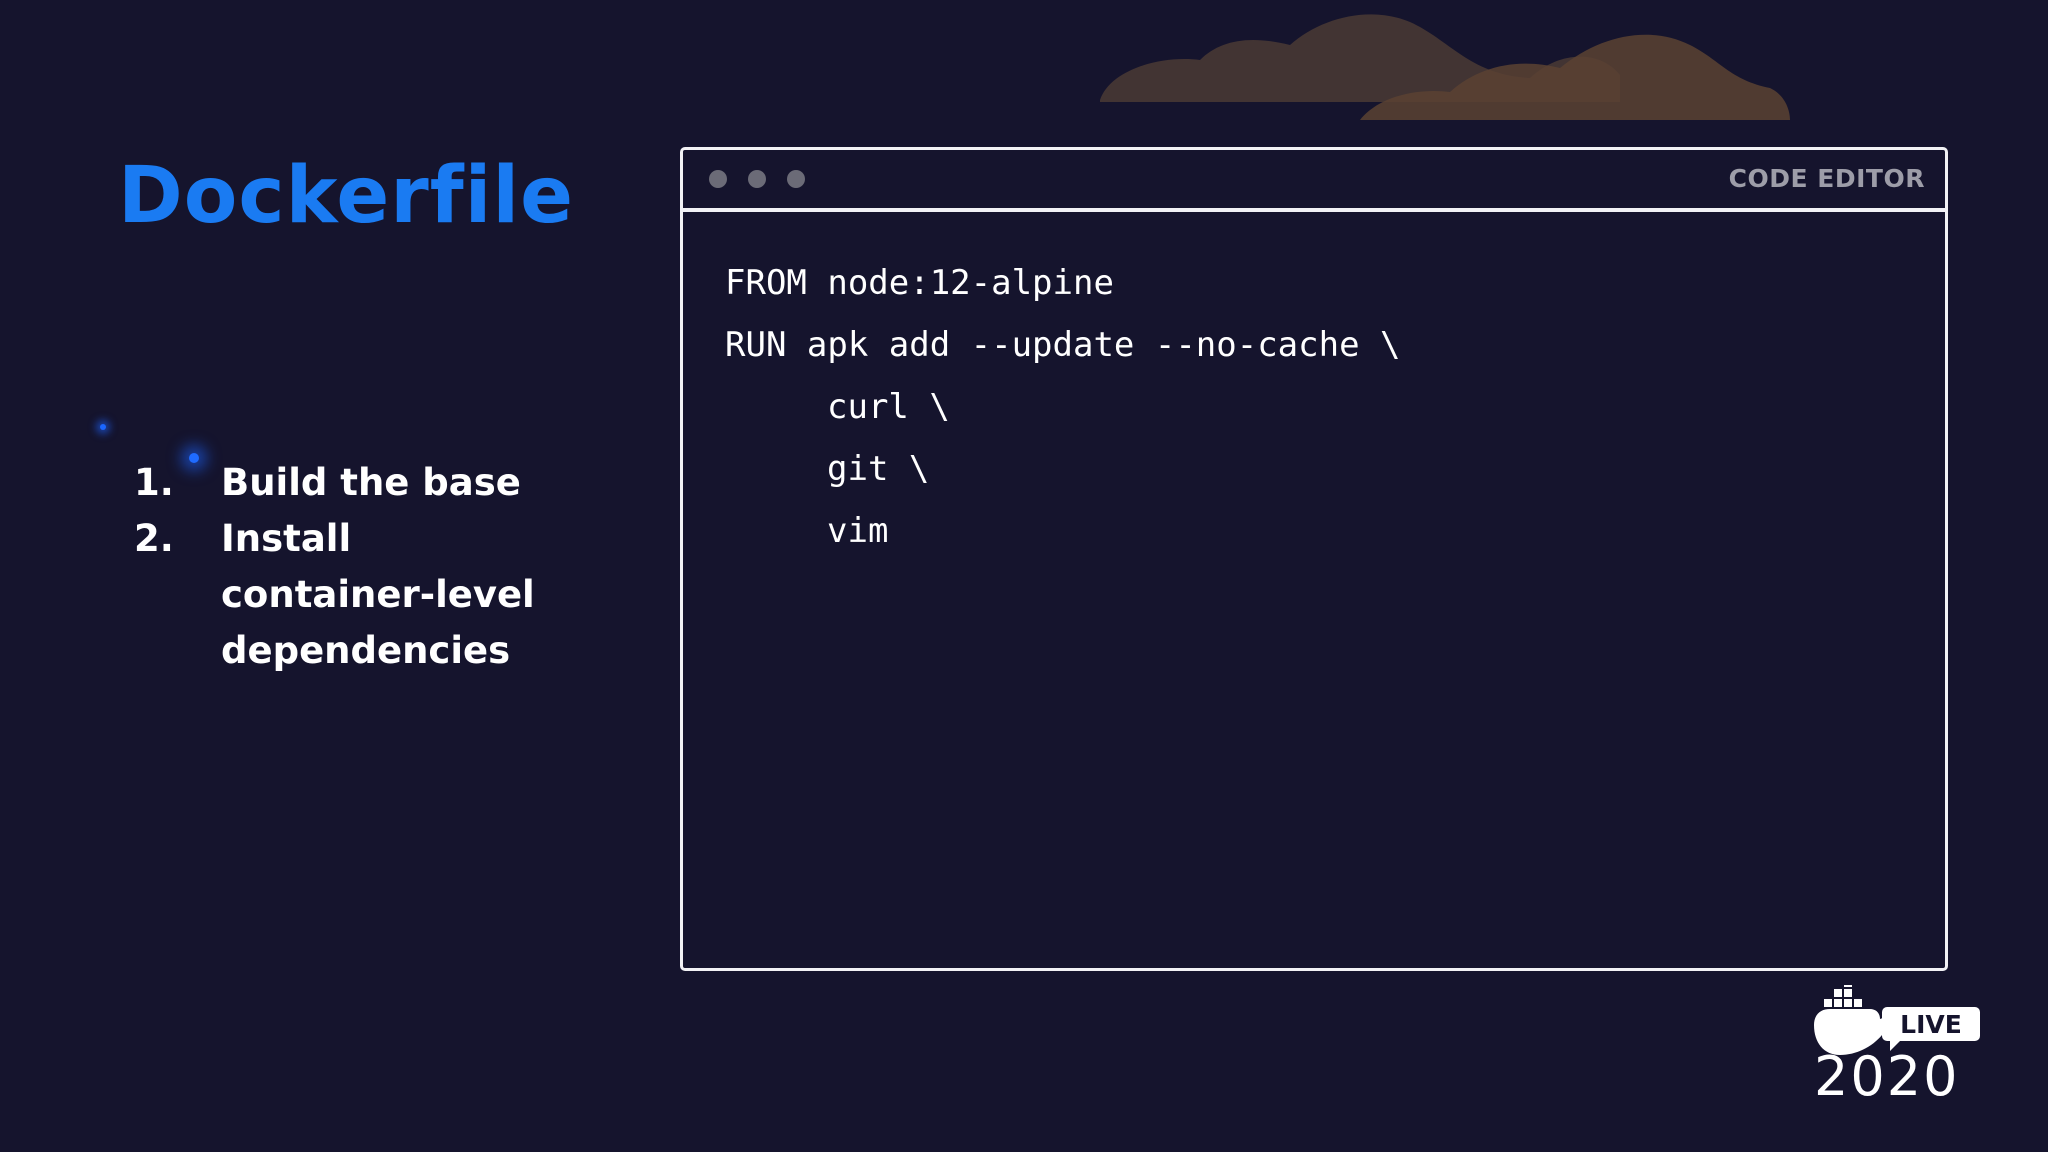 This screenshot has height=1152, width=2048. What do you see at coordinates (919, 283) in the screenshot?
I see `code-line: FROM node:12-alpine` at bounding box center [919, 283].